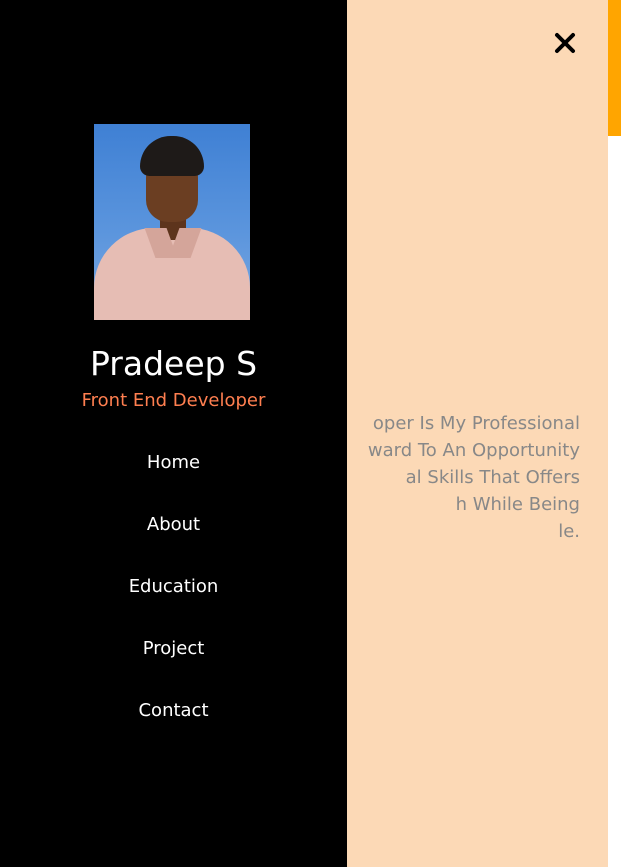 The height and width of the screenshot is (867, 621). I want to click on close-icon, so click(565, 43).